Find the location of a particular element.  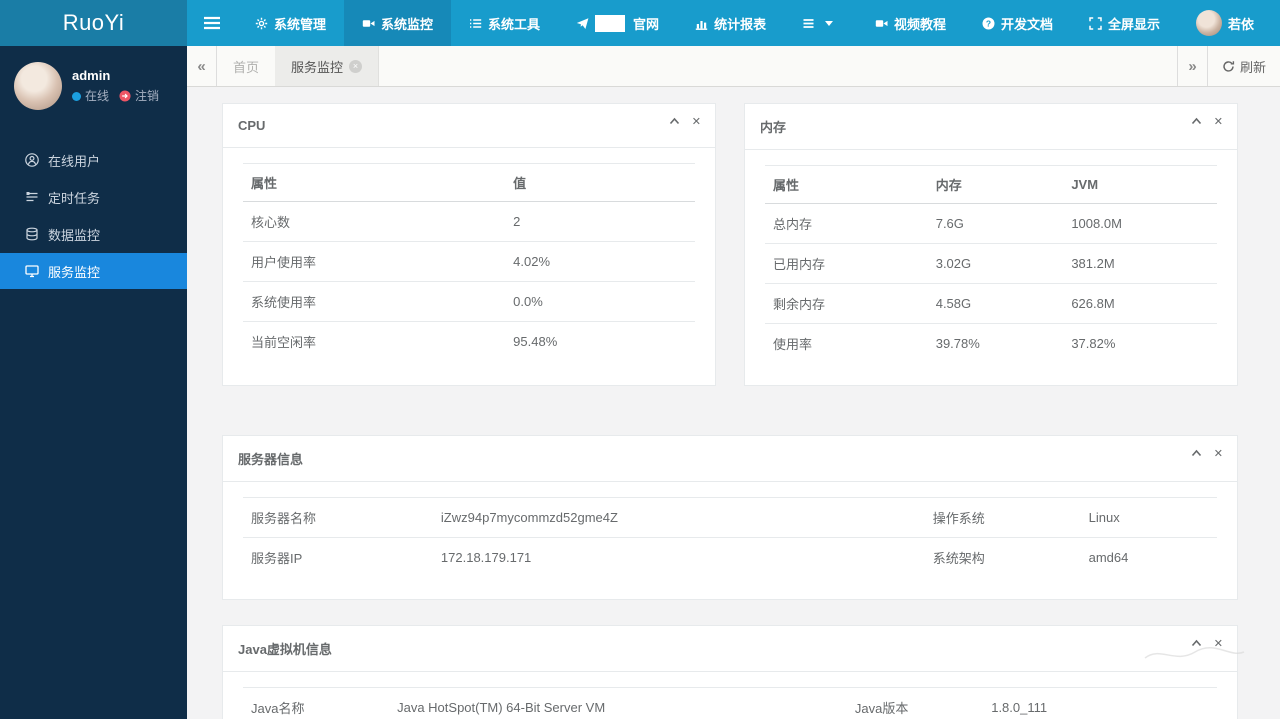

user-avatar is located at coordinates (1208, 23).